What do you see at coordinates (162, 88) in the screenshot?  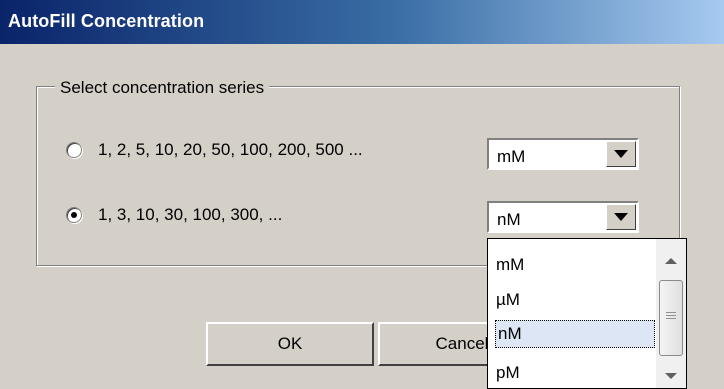 I see `groupbox-legend: Select concentration series` at bounding box center [162, 88].